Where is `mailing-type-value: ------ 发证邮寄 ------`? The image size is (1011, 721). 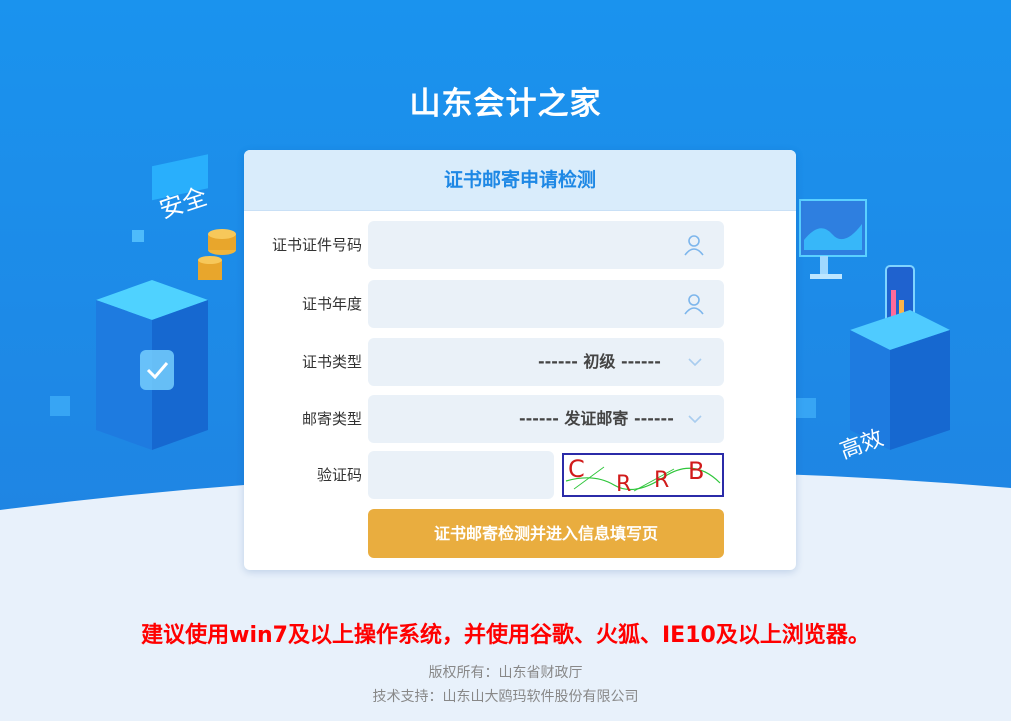
mailing-type-value: ------ 发证邮寄 ------ is located at coordinates (596, 418).